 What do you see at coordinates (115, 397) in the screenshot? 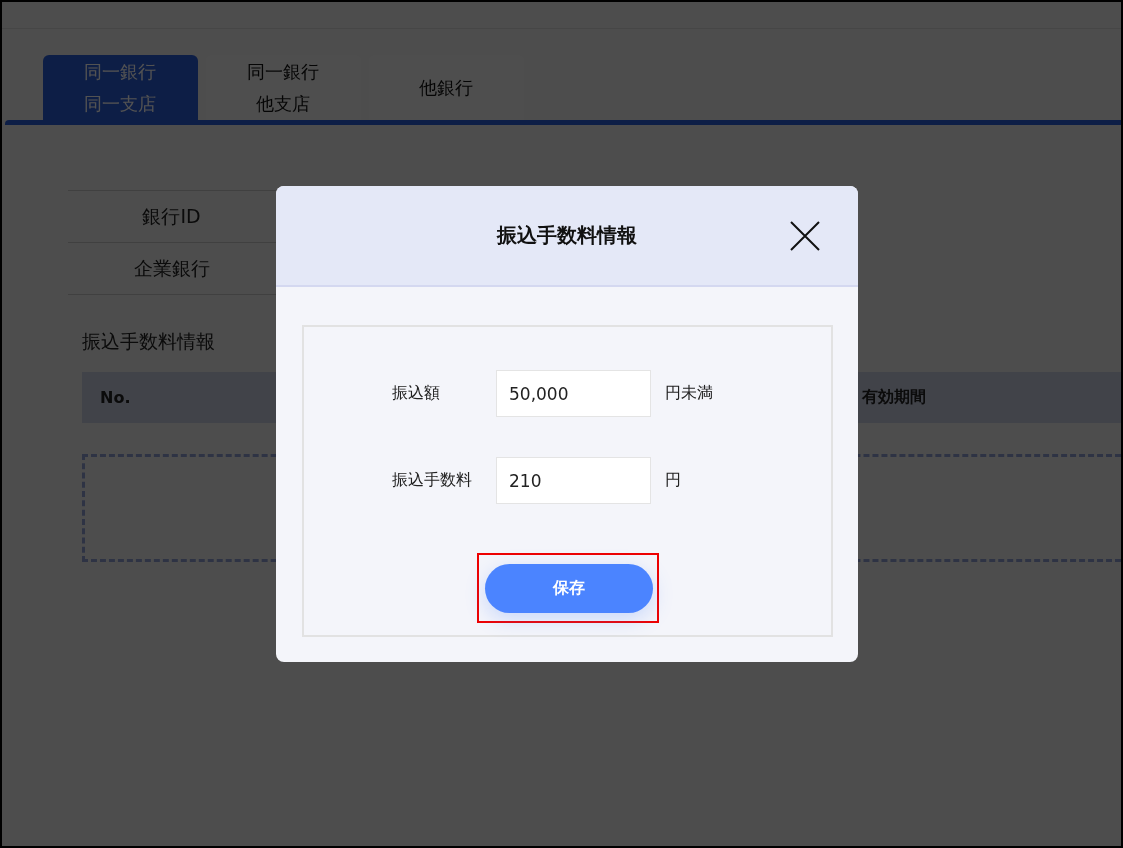
I see `column-header: No.` at bounding box center [115, 397].